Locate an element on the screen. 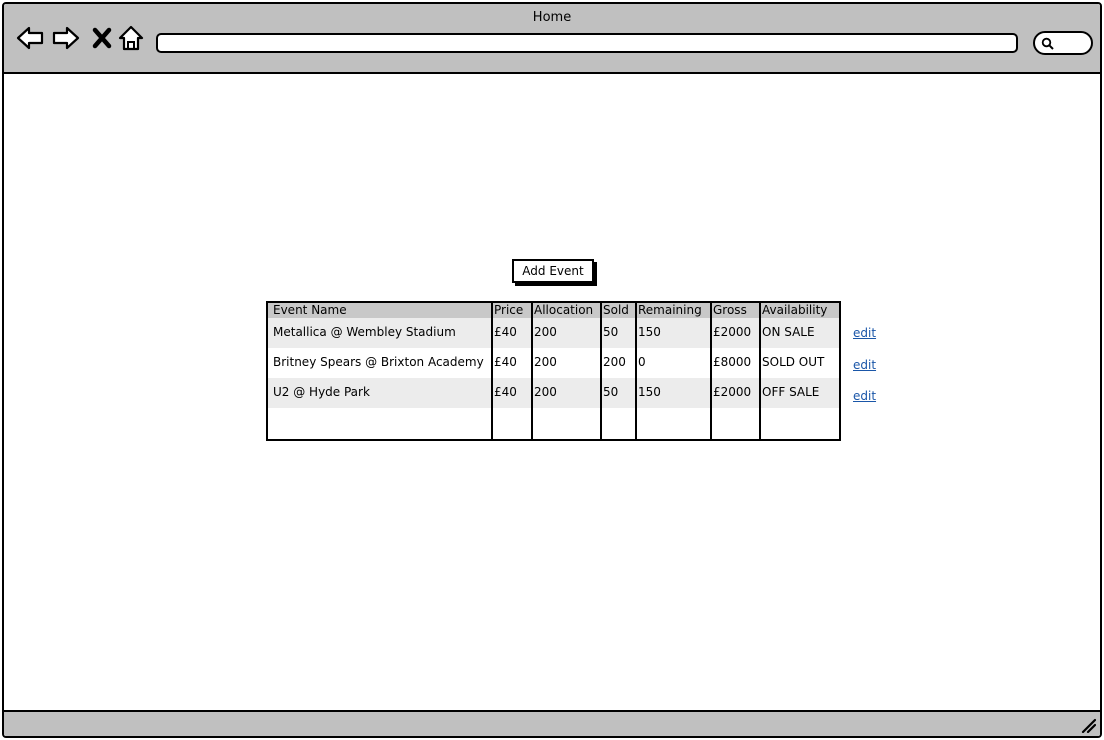 This screenshot has height=740, width=1104. column-header-sold: Sold is located at coordinates (616, 310).